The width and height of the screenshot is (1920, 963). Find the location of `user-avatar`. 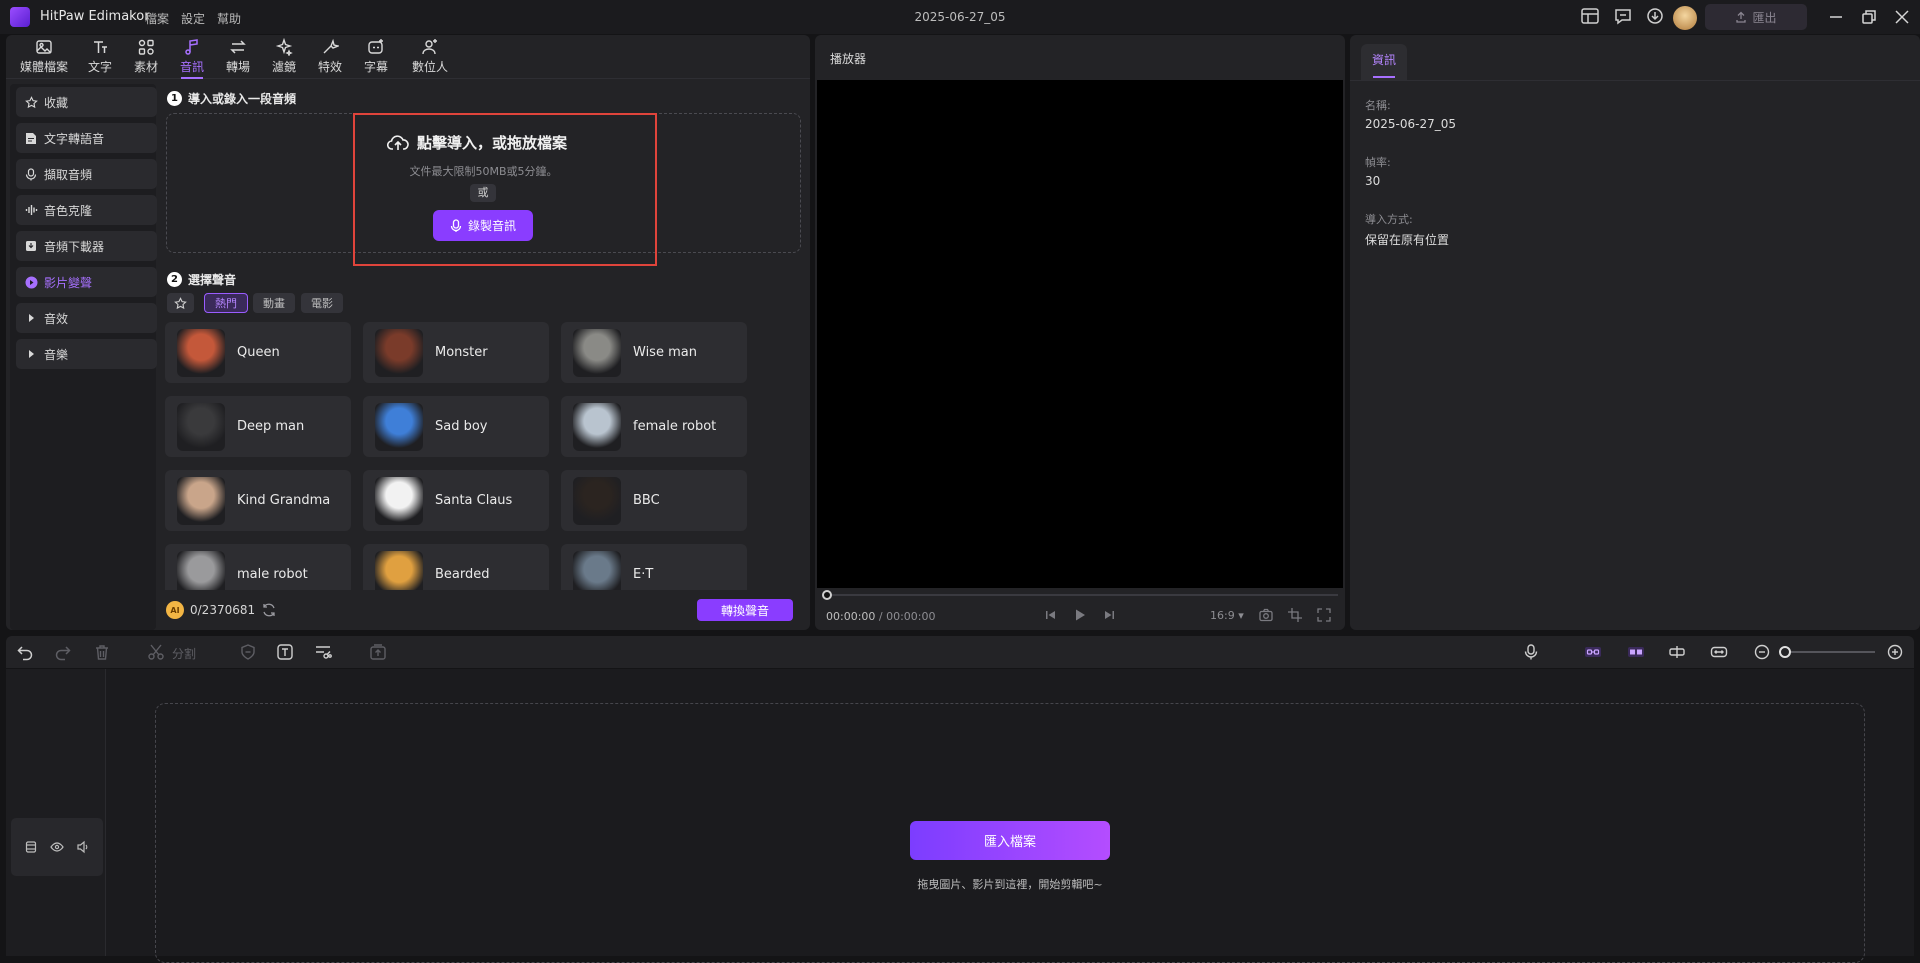

user-avatar is located at coordinates (1685, 18).